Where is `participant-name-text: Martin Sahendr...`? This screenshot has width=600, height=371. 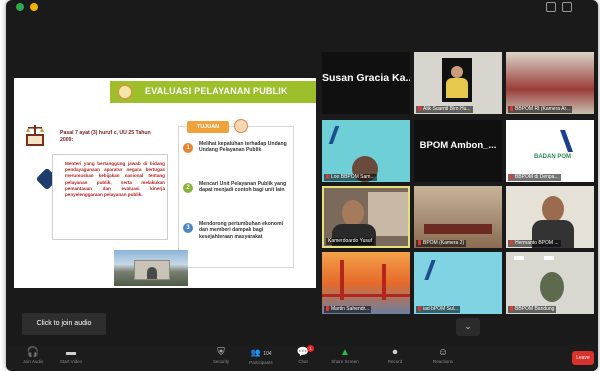 participant-name-text: Martin Sahendr... is located at coordinates (350, 309).